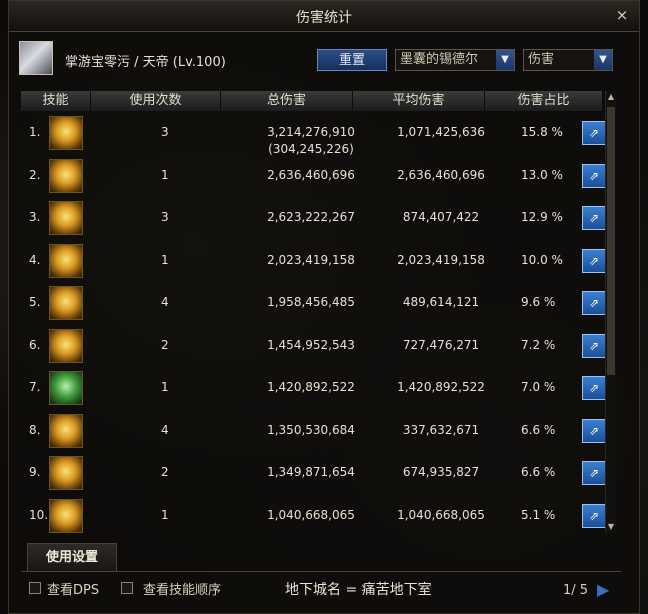 This screenshot has height=614, width=648. What do you see at coordinates (311, 217) in the screenshot?
I see `total-damage: 2,623,222,267` at bounding box center [311, 217].